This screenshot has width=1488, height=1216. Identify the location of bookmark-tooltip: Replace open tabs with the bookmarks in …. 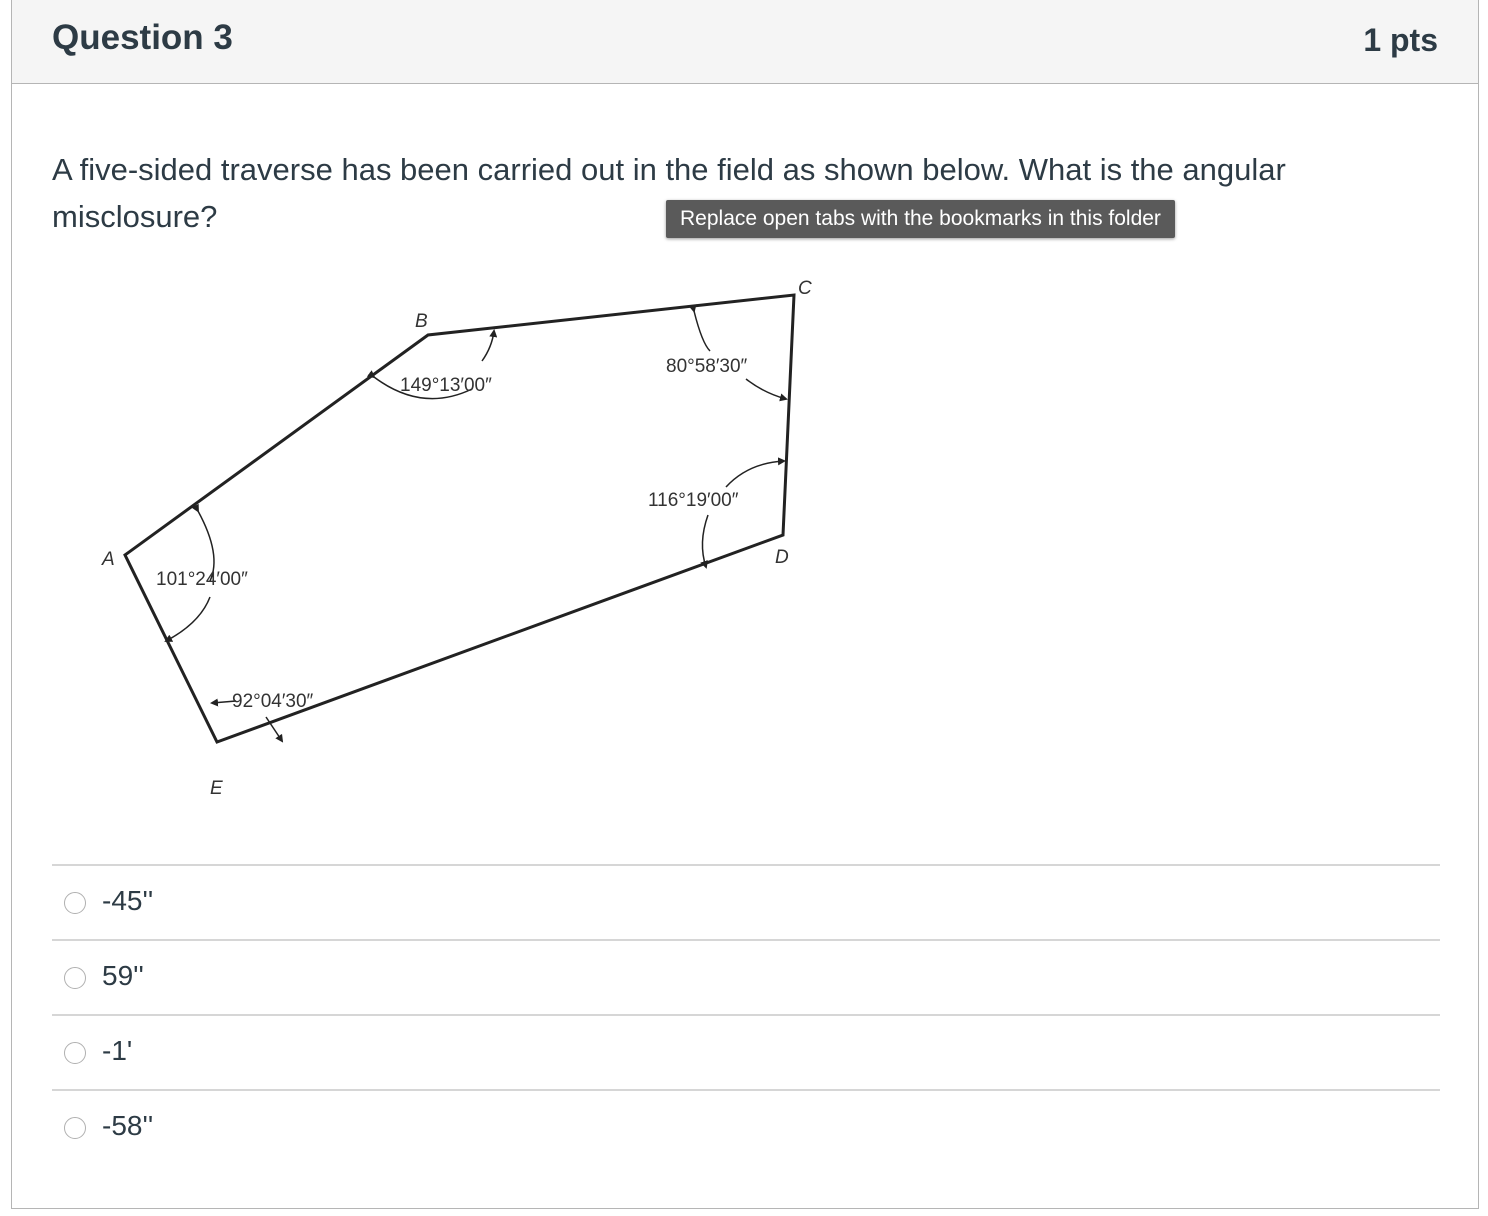
(920, 219).